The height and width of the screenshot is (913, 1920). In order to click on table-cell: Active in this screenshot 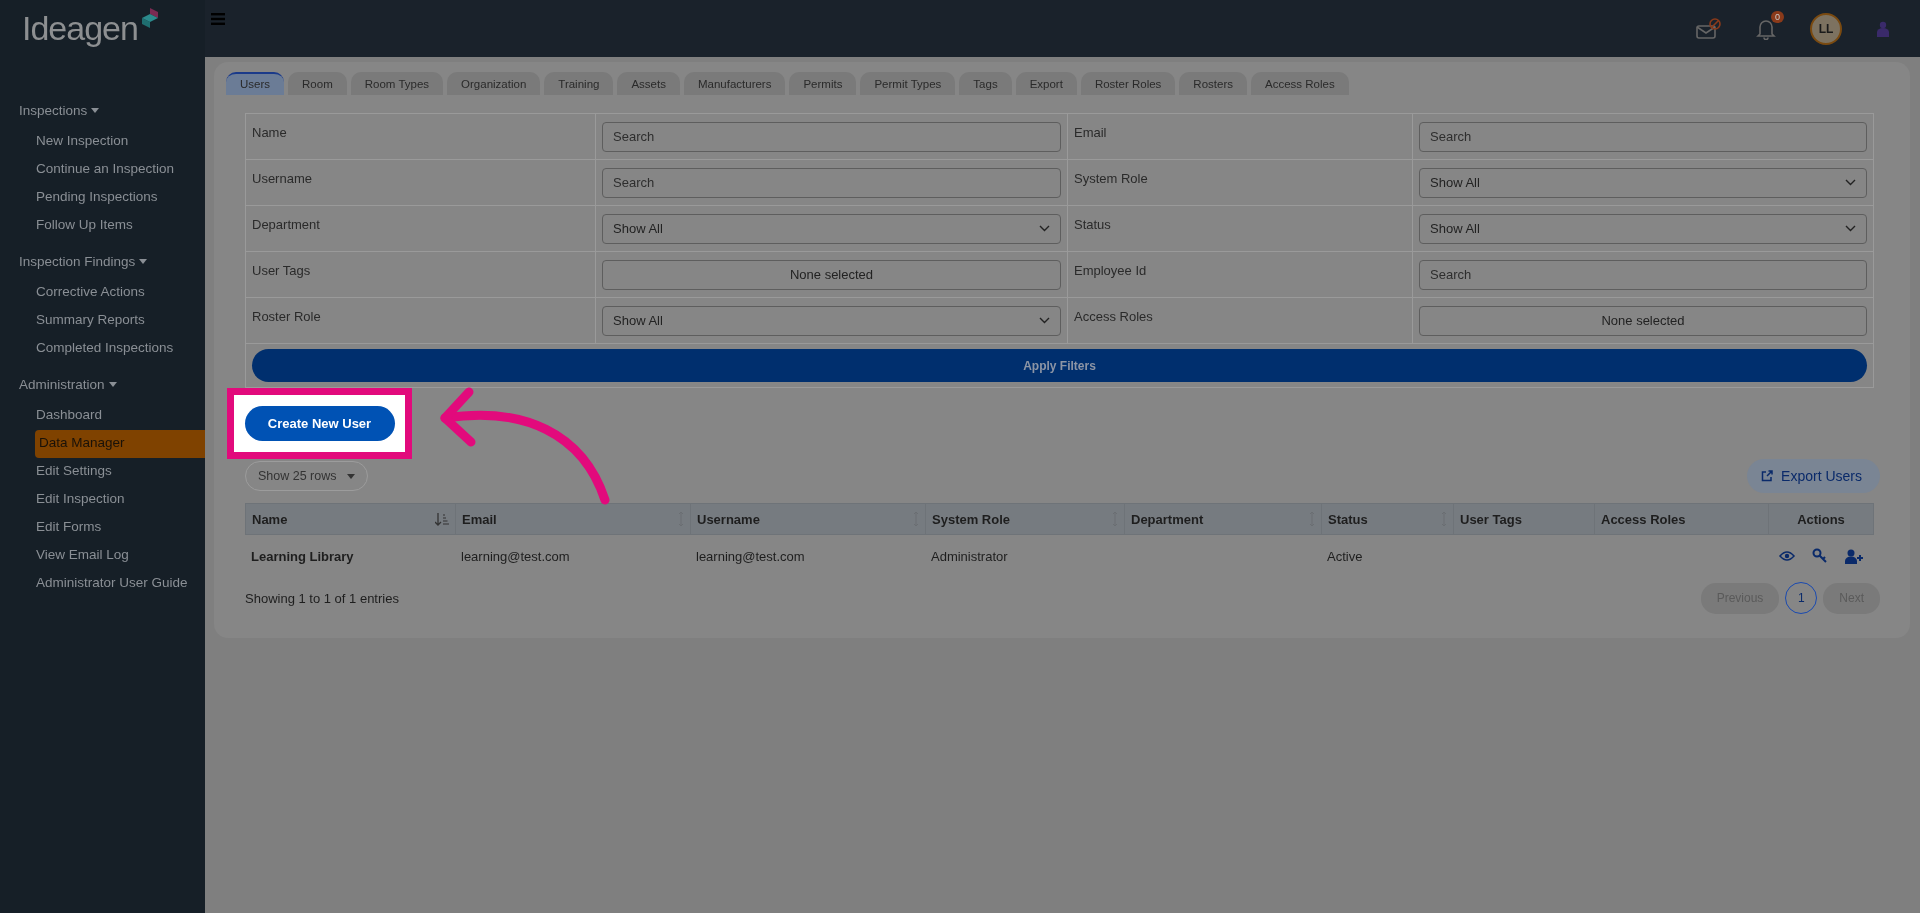, I will do `click(1345, 556)`.